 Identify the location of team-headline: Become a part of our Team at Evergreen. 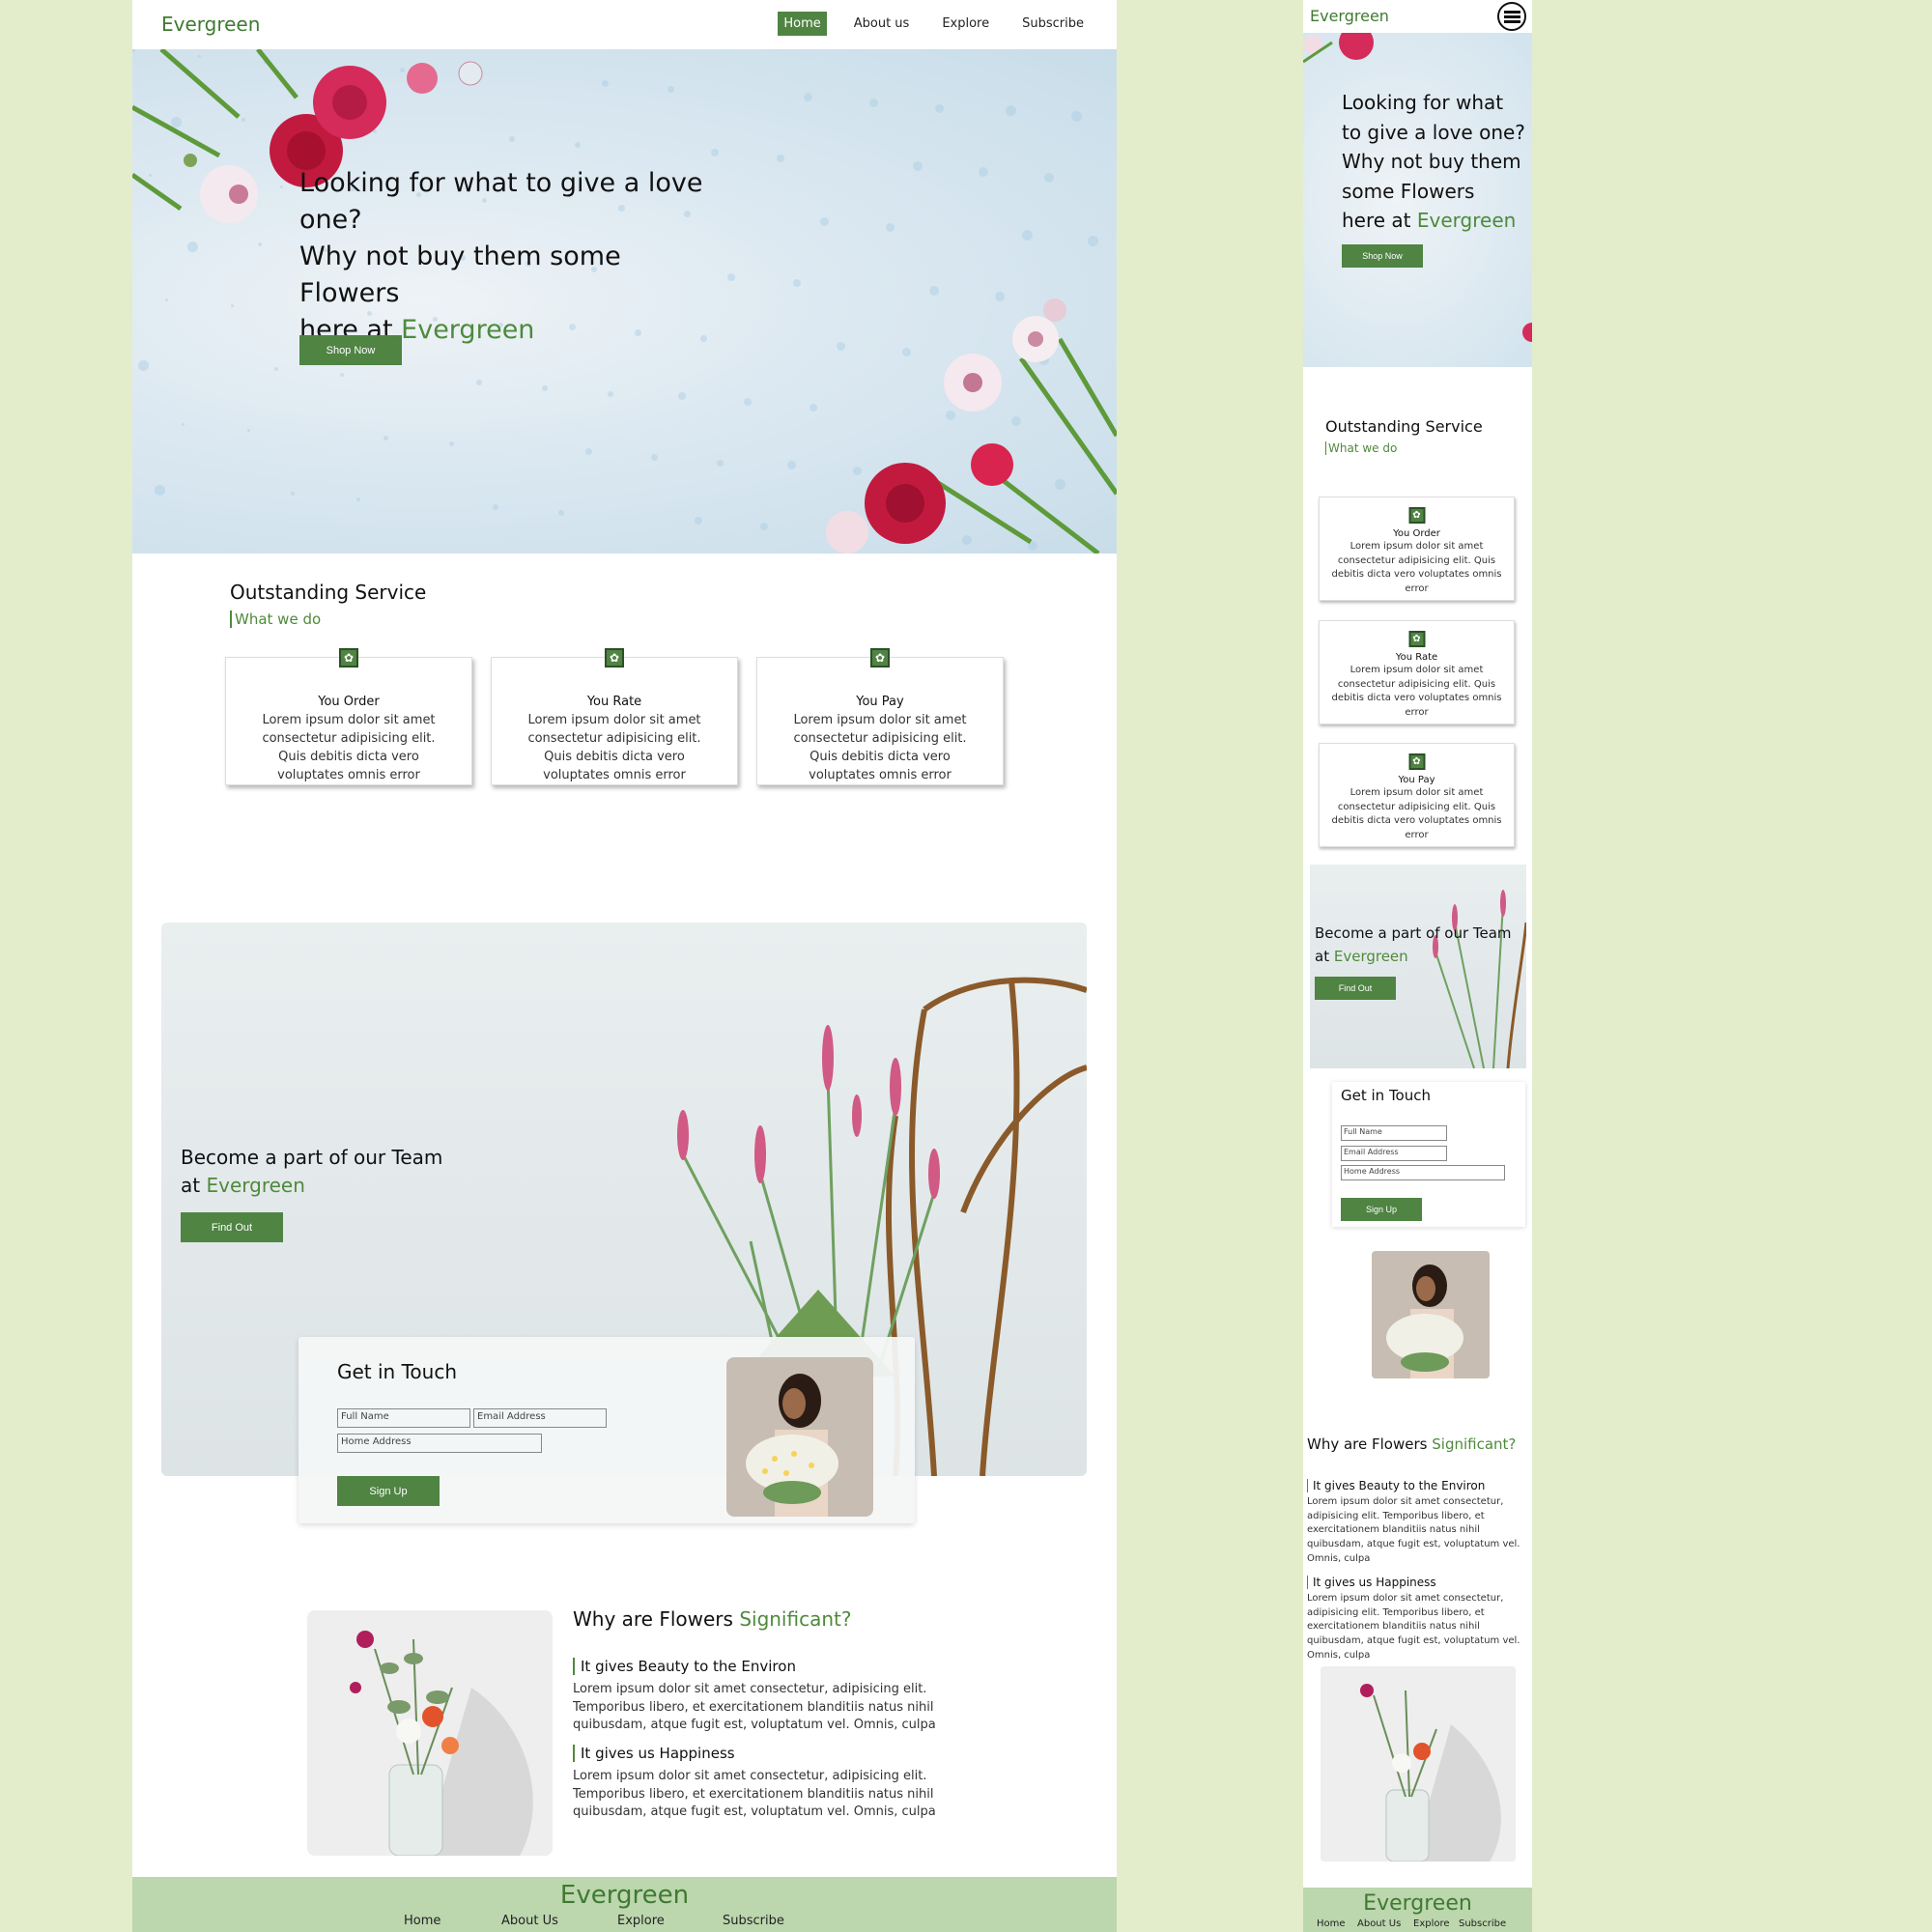
(312, 1171).